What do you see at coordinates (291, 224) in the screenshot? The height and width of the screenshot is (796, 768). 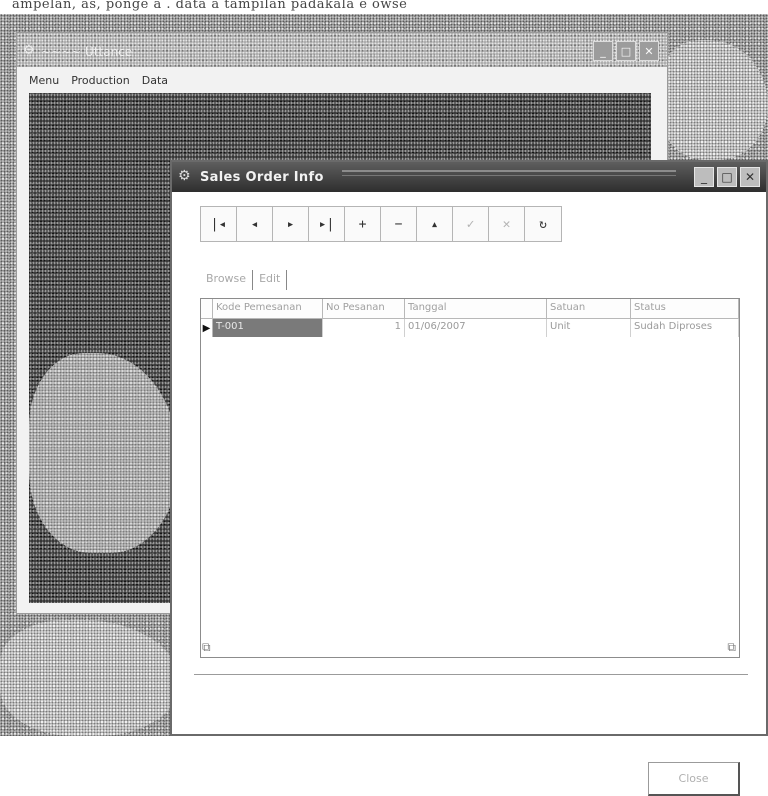 I see `next-record-icon: ▸` at bounding box center [291, 224].